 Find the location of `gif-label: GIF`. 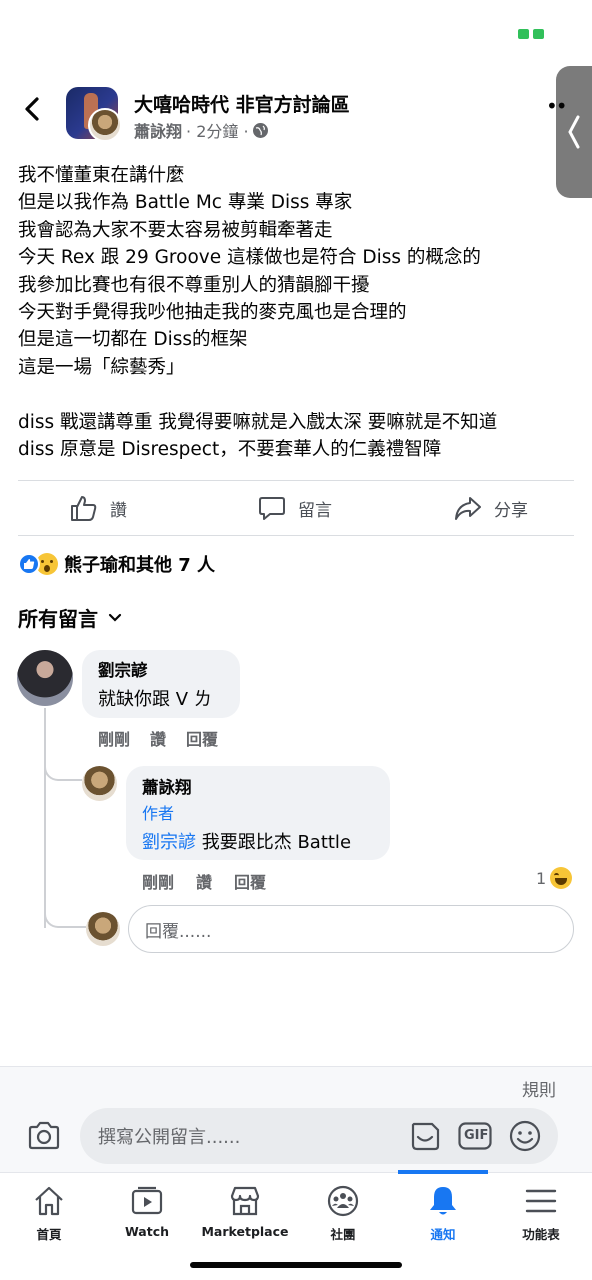

gif-label: GIF is located at coordinates (476, 1135).